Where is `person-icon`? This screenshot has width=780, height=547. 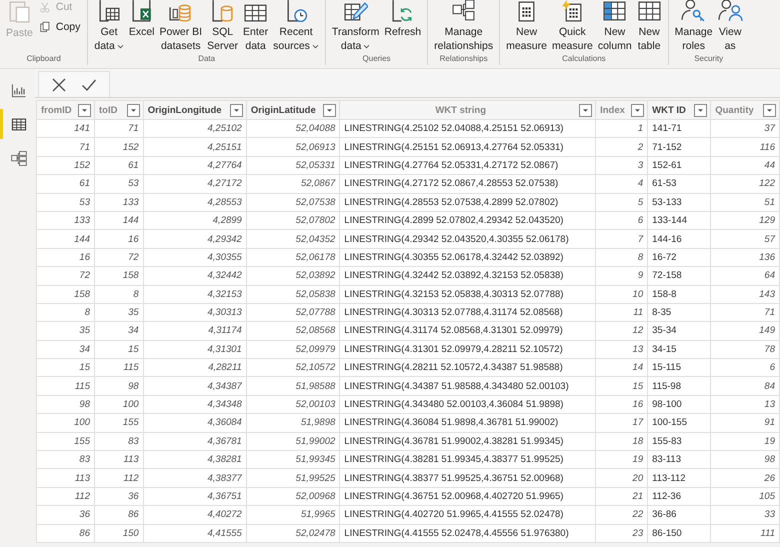
person-icon is located at coordinates (730, 11).